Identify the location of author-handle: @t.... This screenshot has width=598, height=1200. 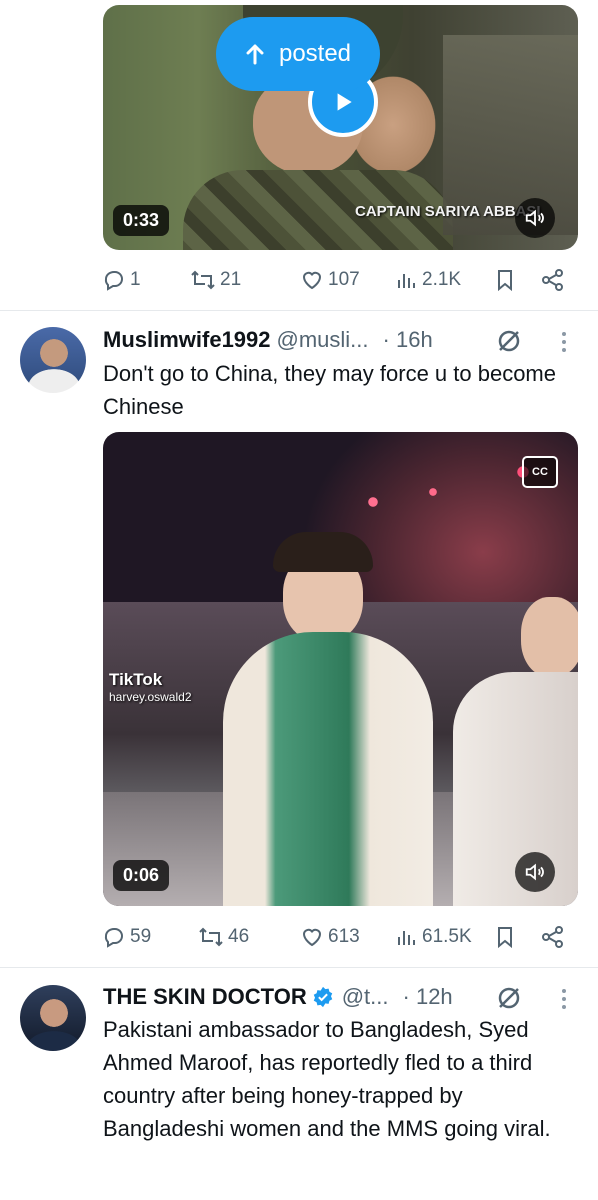
(365, 997).